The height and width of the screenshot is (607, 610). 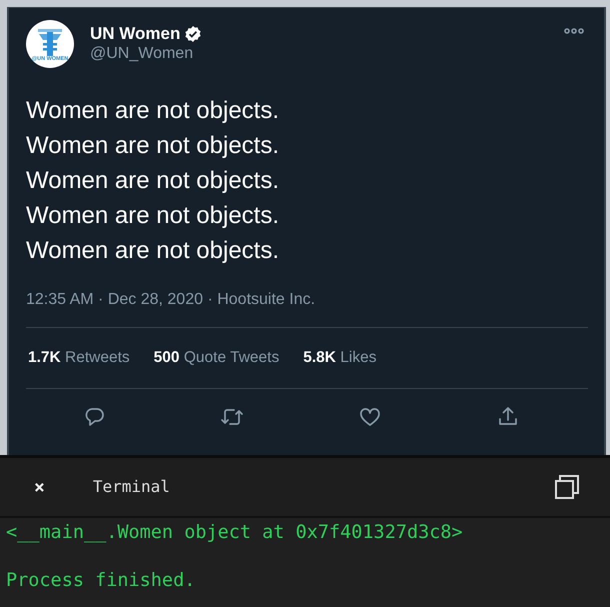 I want to click on tweet-timestamp: 12:35 AM · Dec 28, 2020 · Hootsuite Inc., so click(x=171, y=299).